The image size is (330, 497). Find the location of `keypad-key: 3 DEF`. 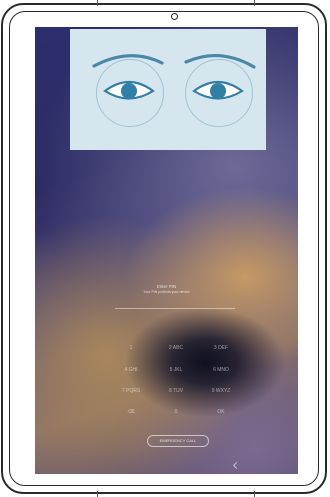

keypad-key: 3 DEF is located at coordinates (221, 348).